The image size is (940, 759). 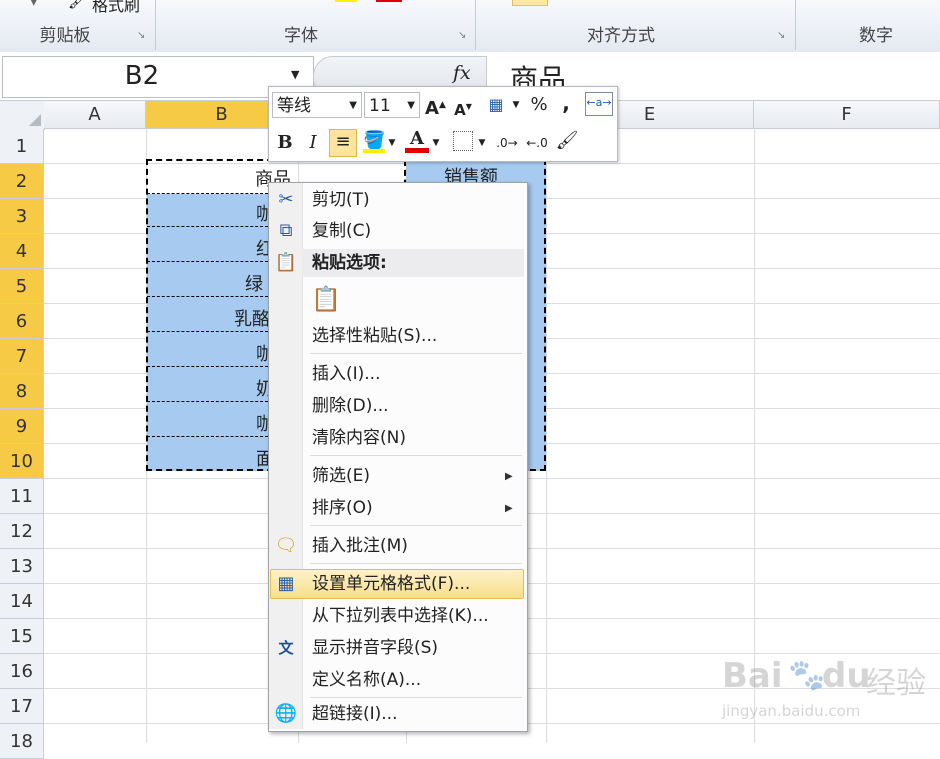 What do you see at coordinates (346, 1) in the screenshot?
I see `highlight-color-swatch` at bounding box center [346, 1].